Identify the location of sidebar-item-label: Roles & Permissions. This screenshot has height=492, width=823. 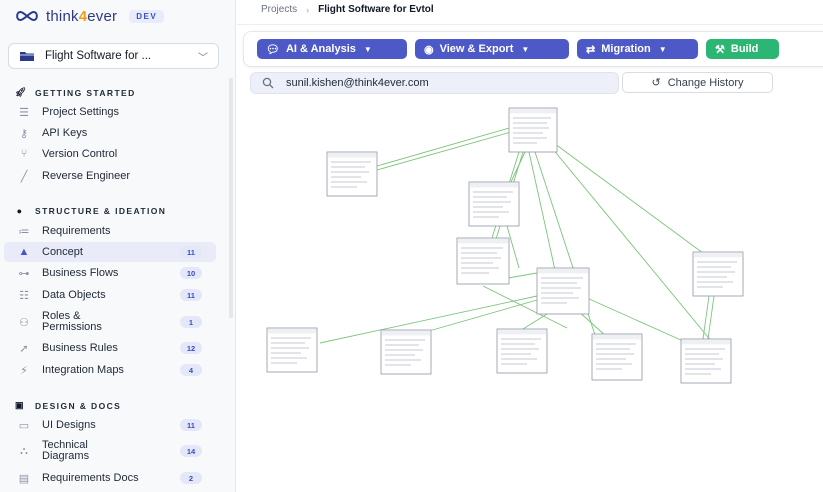
(72, 321).